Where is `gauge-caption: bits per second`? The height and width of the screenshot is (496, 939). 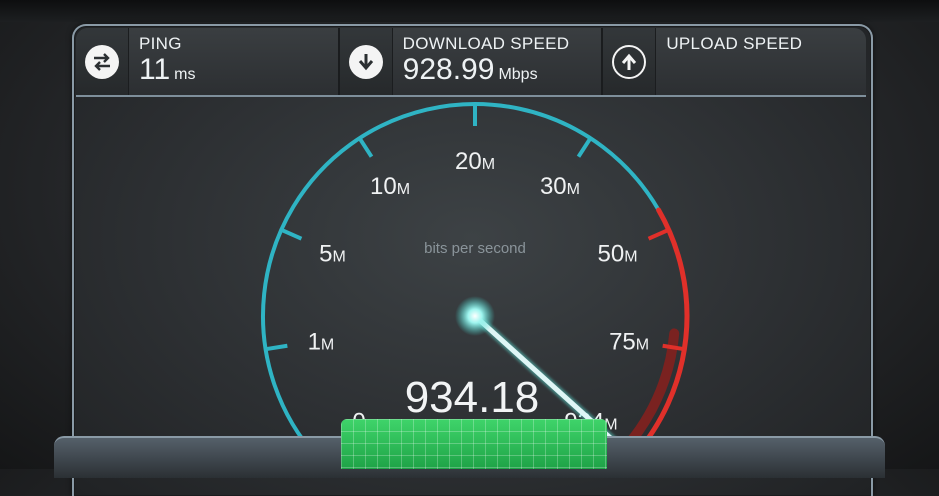
gauge-caption: bits per second is located at coordinates (475, 248).